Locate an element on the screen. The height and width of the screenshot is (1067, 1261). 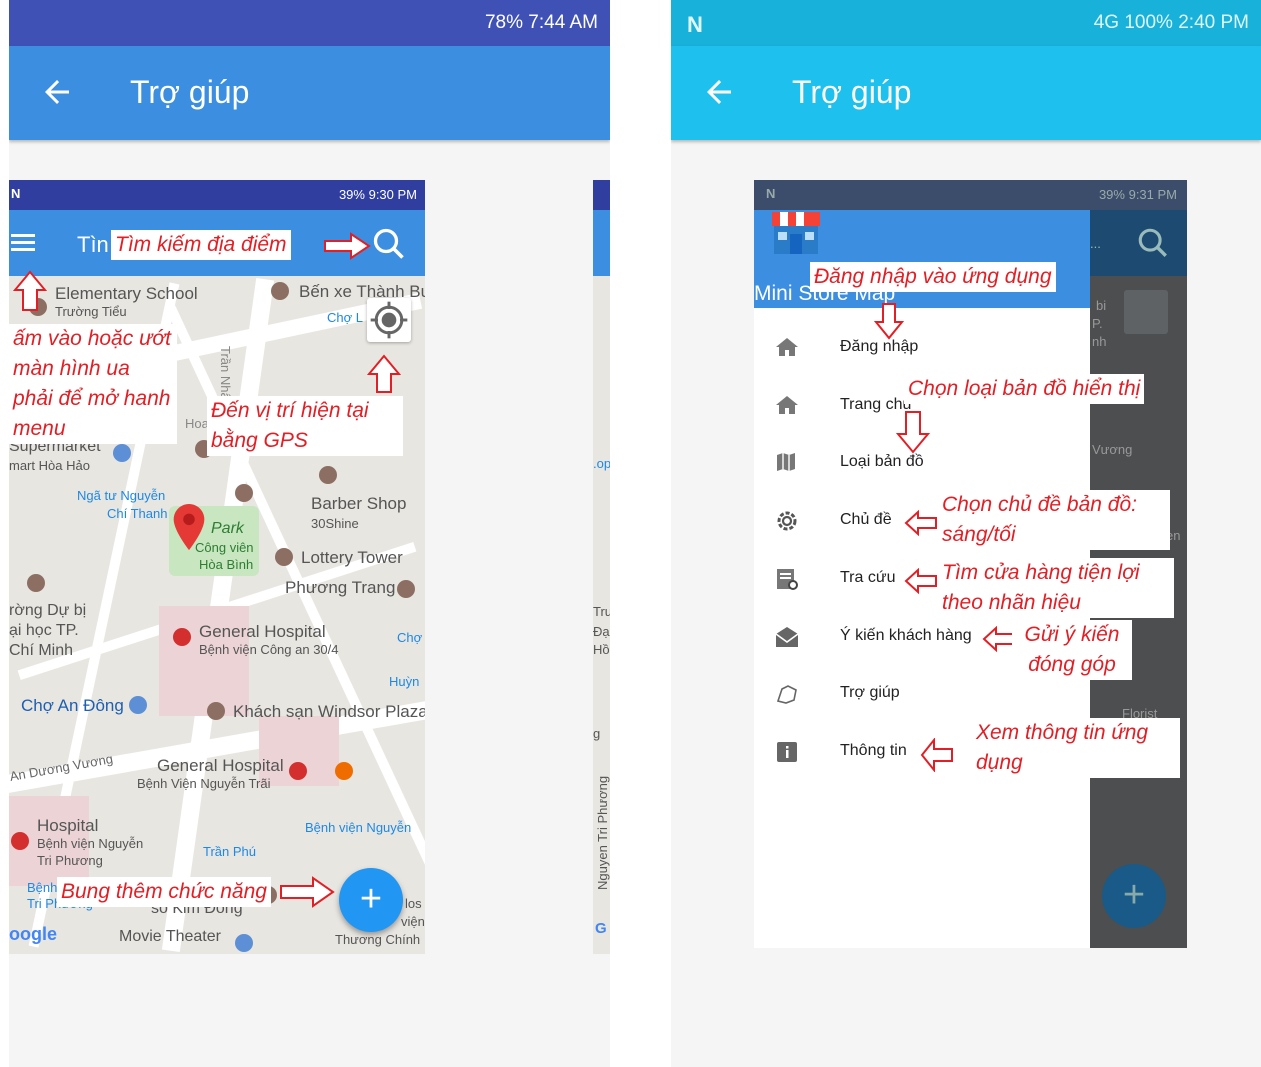
annotation-expand: Bung thêm chức năng is located at coordinates (164, 892).